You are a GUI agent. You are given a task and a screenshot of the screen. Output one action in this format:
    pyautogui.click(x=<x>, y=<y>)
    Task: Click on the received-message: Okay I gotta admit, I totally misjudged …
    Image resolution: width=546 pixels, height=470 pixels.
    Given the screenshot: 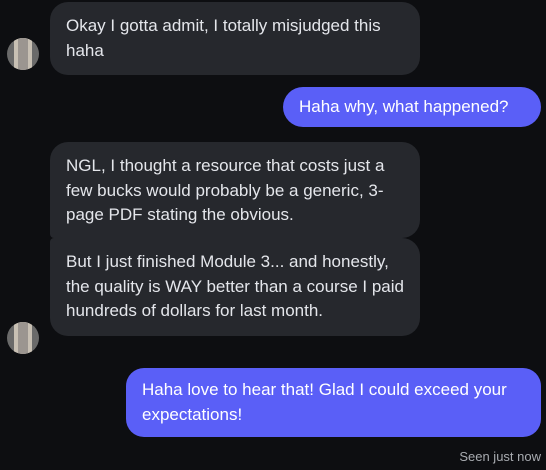 What is the action you would take?
    pyautogui.click(x=235, y=38)
    